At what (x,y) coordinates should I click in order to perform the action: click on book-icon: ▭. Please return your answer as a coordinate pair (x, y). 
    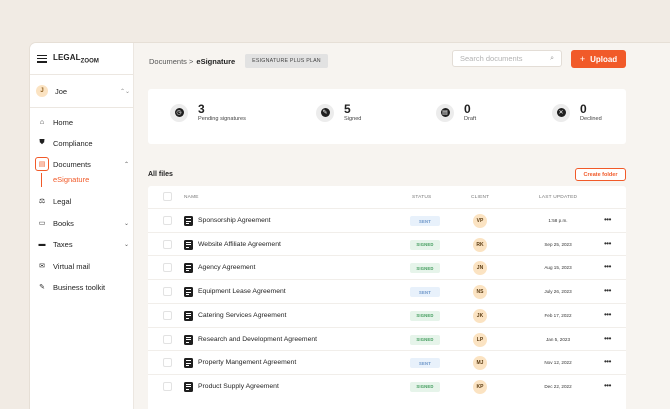
    Looking at the image, I should click on (42, 223).